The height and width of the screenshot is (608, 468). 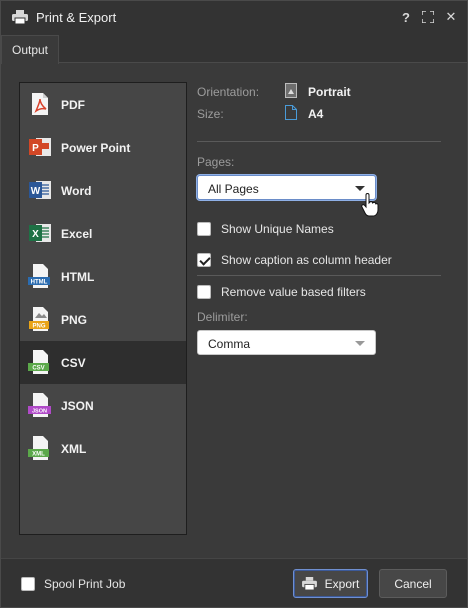 I want to click on format-item-word: W Word, so click(x=103, y=190).